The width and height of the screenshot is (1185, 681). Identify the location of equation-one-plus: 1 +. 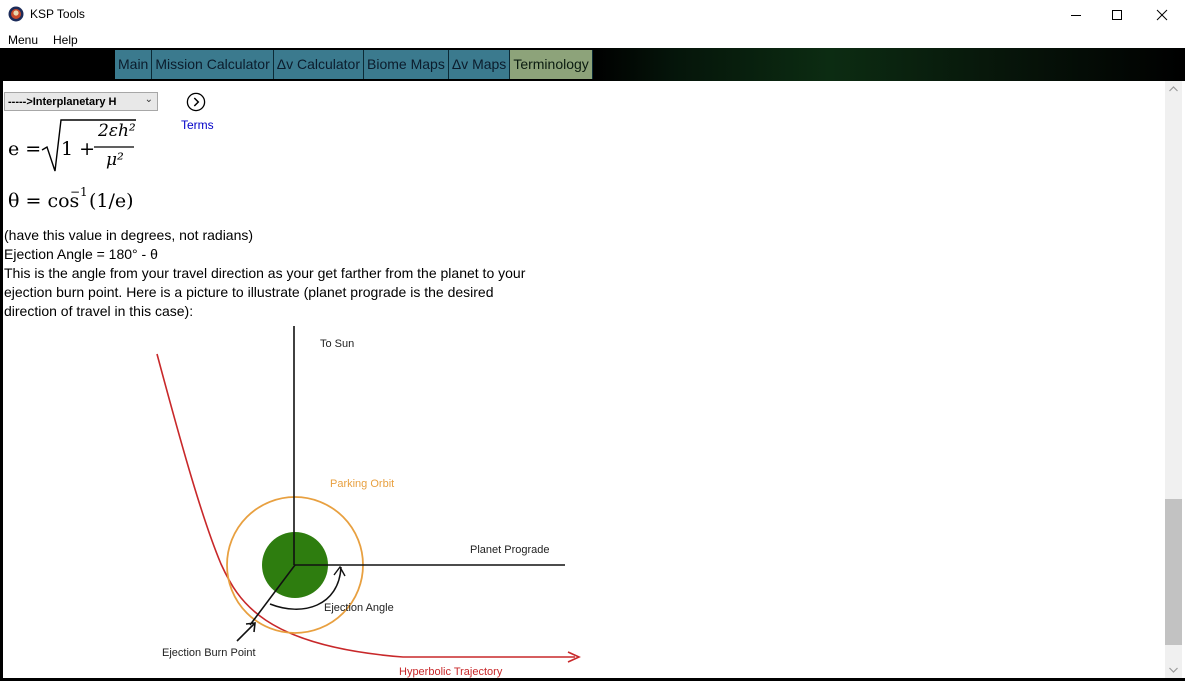
(78, 149).